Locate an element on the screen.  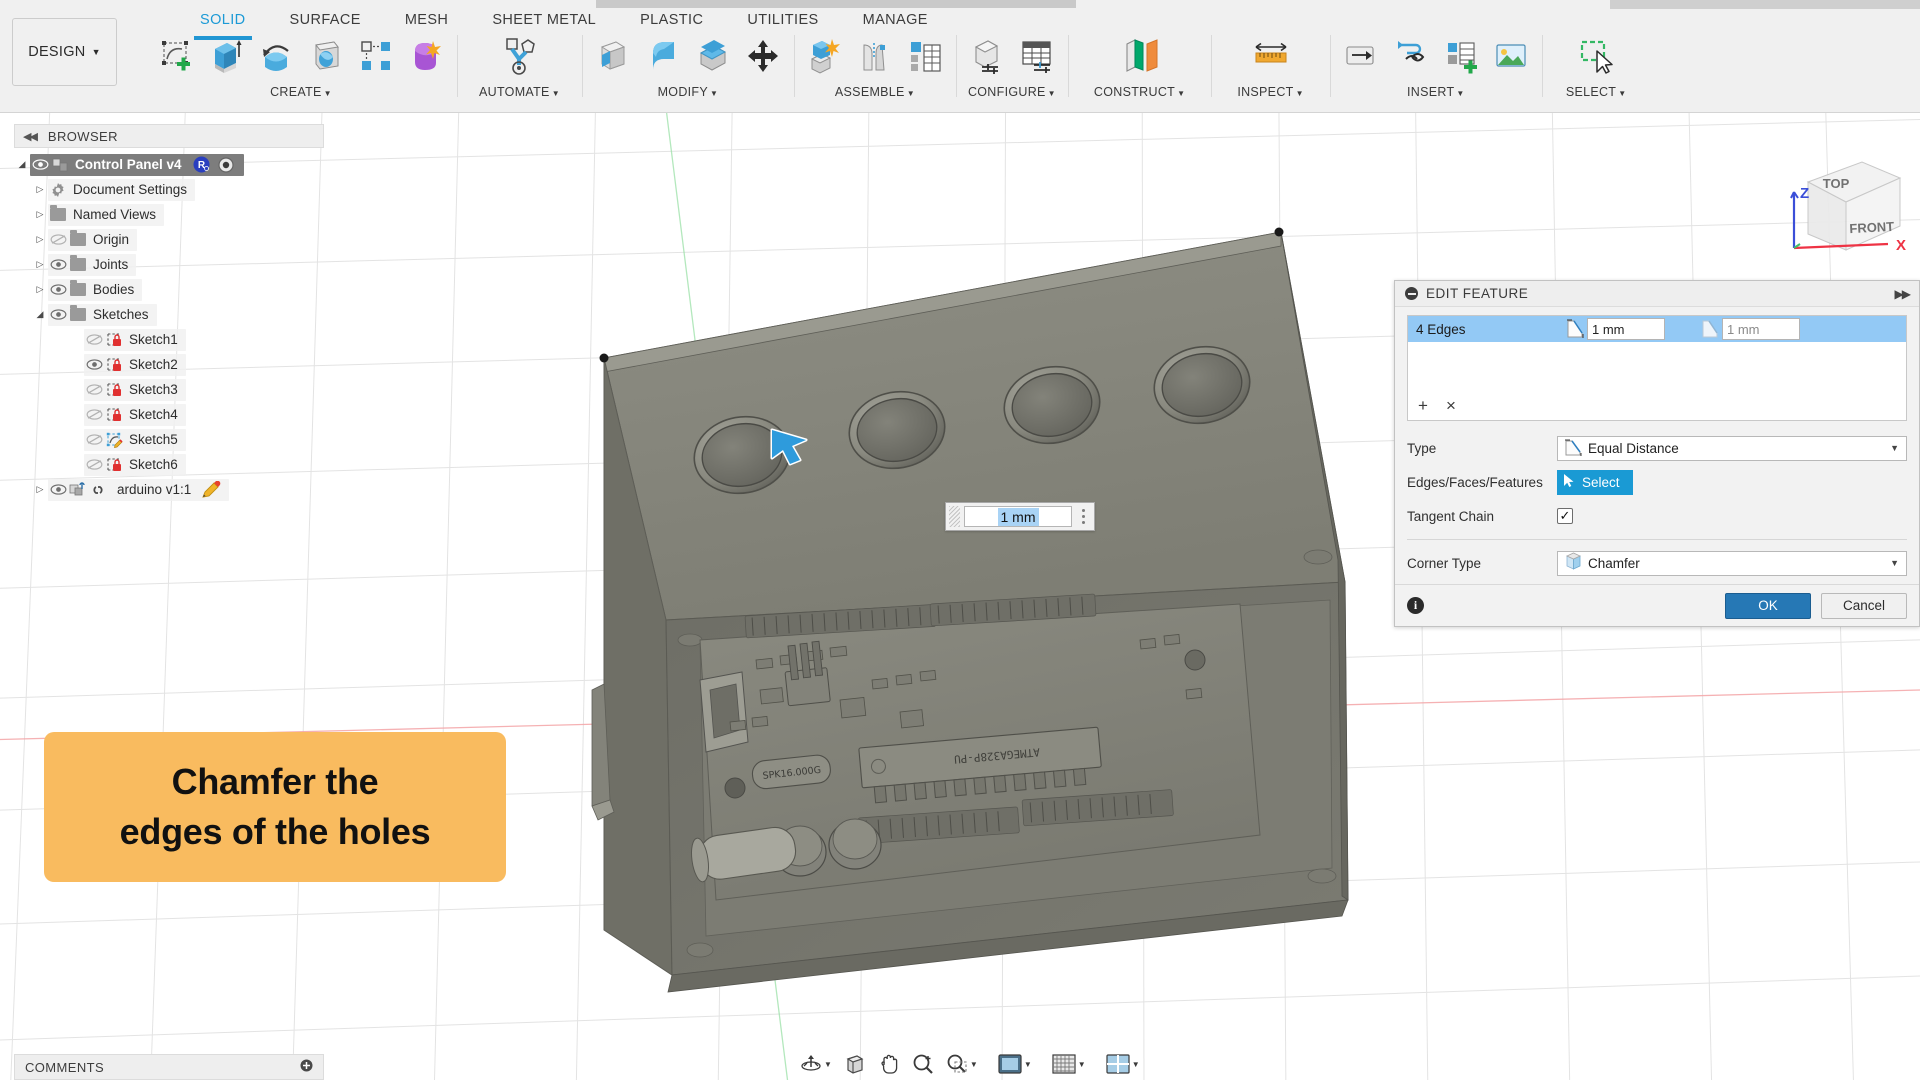
dimension-value-field: 1 mm is located at coordinates (1018, 516).